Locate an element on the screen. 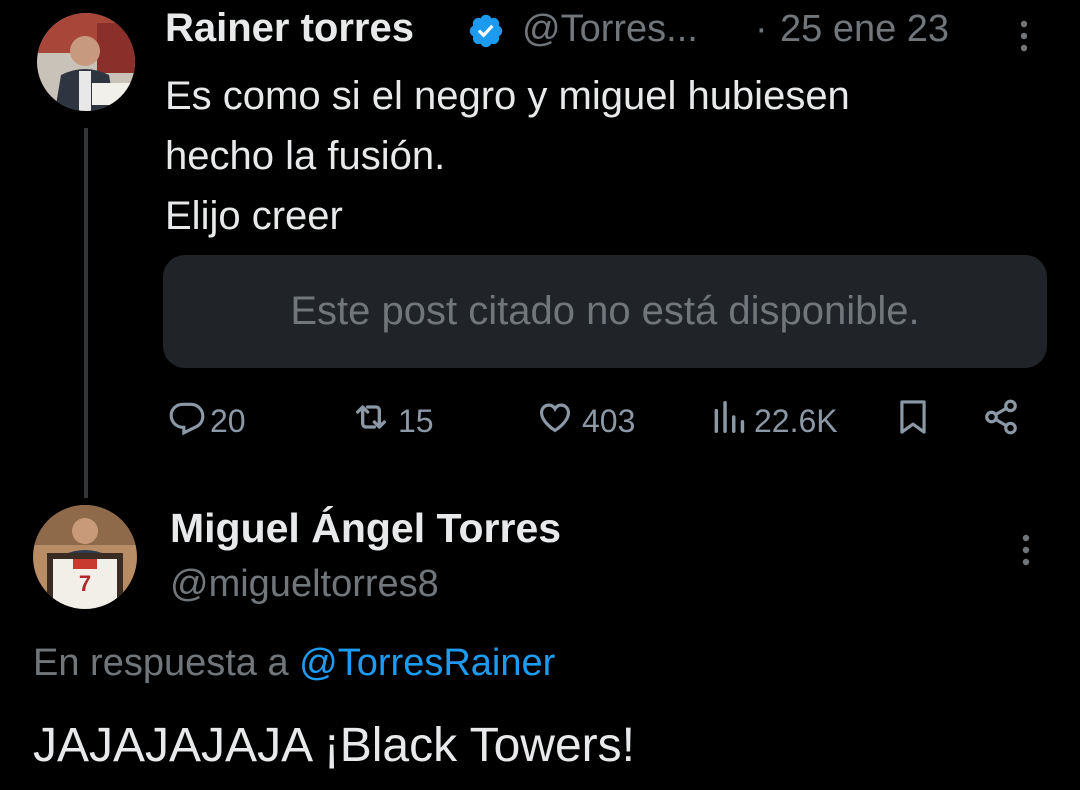 The height and width of the screenshot is (790, 1080). reply-button: 20 is located at coordinates (207, 421).